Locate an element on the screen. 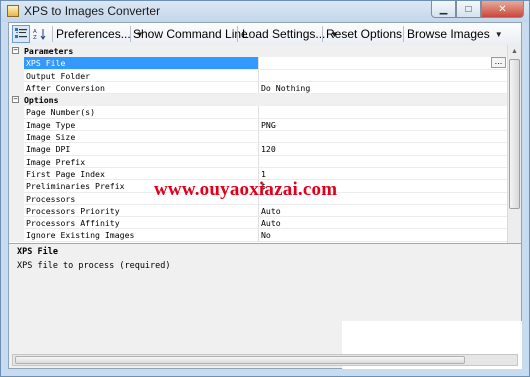  minimize-button: ▁ is located at coordinates (443, 9).